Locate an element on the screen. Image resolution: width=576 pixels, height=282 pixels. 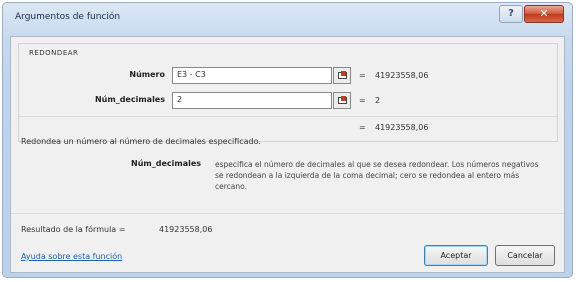
body-divider is located at coordinates (287, 213).